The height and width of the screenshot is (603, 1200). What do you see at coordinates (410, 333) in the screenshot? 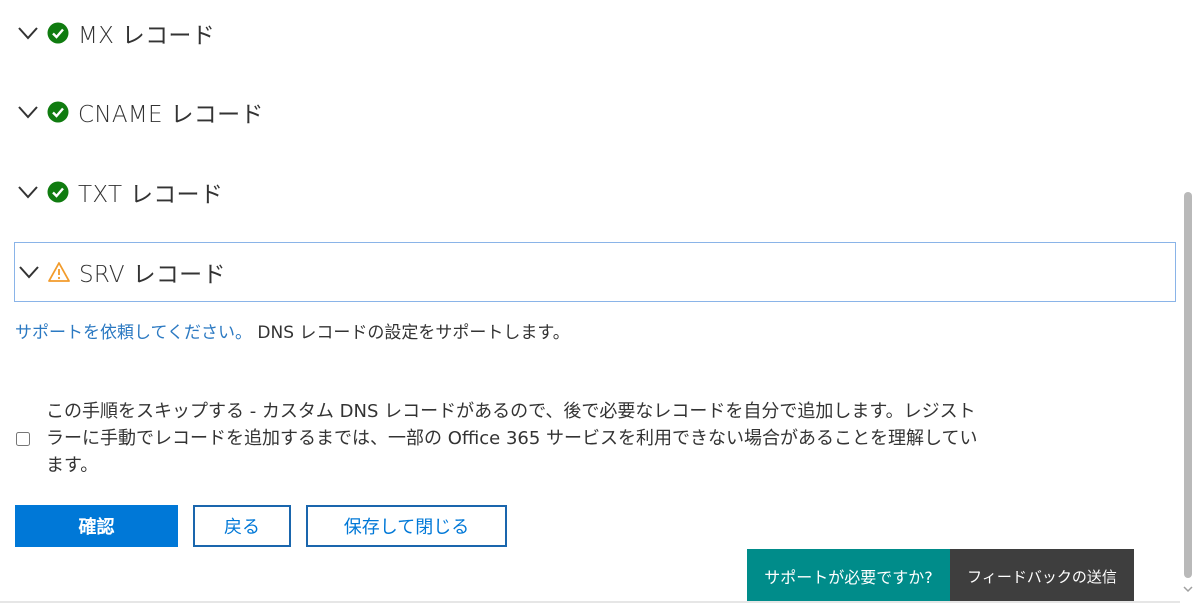
I see `support-help-text: DNS レコードの設定をサポートします。` at bounding box center [410, 333].